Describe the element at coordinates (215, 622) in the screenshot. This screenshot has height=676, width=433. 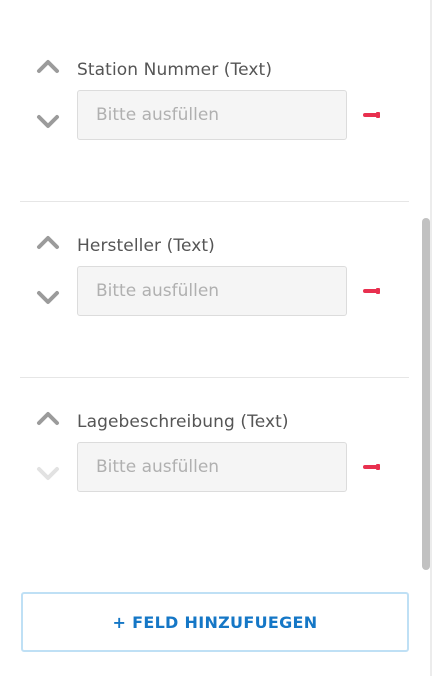
I see `add-field-button: + FELD HINZUFUEGEN` at that location.